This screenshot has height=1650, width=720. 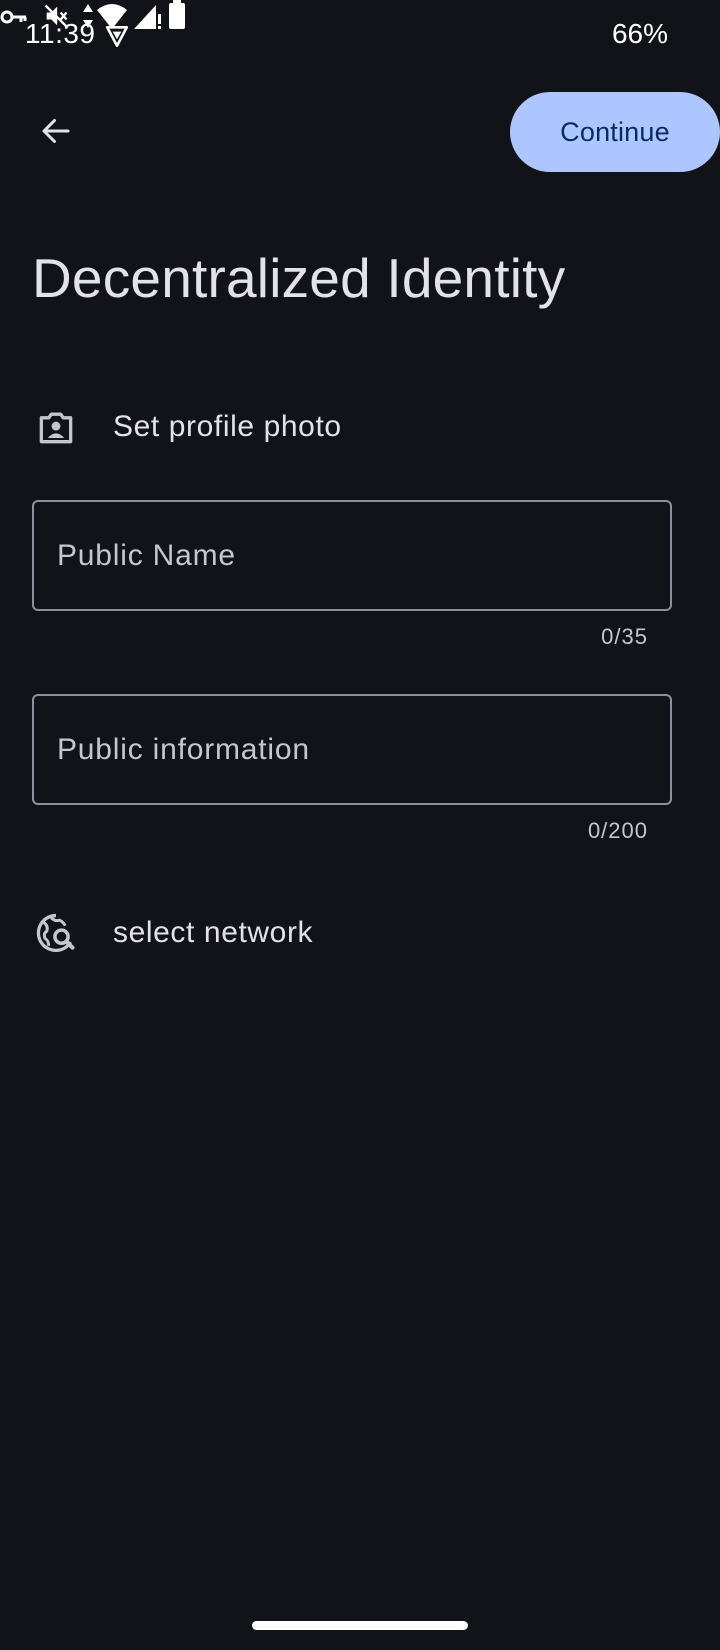 What do you see at coordinates (360, 1625) in the screenshot?
I see `gesture-nav-bar` at bounding box center [360, 1625].